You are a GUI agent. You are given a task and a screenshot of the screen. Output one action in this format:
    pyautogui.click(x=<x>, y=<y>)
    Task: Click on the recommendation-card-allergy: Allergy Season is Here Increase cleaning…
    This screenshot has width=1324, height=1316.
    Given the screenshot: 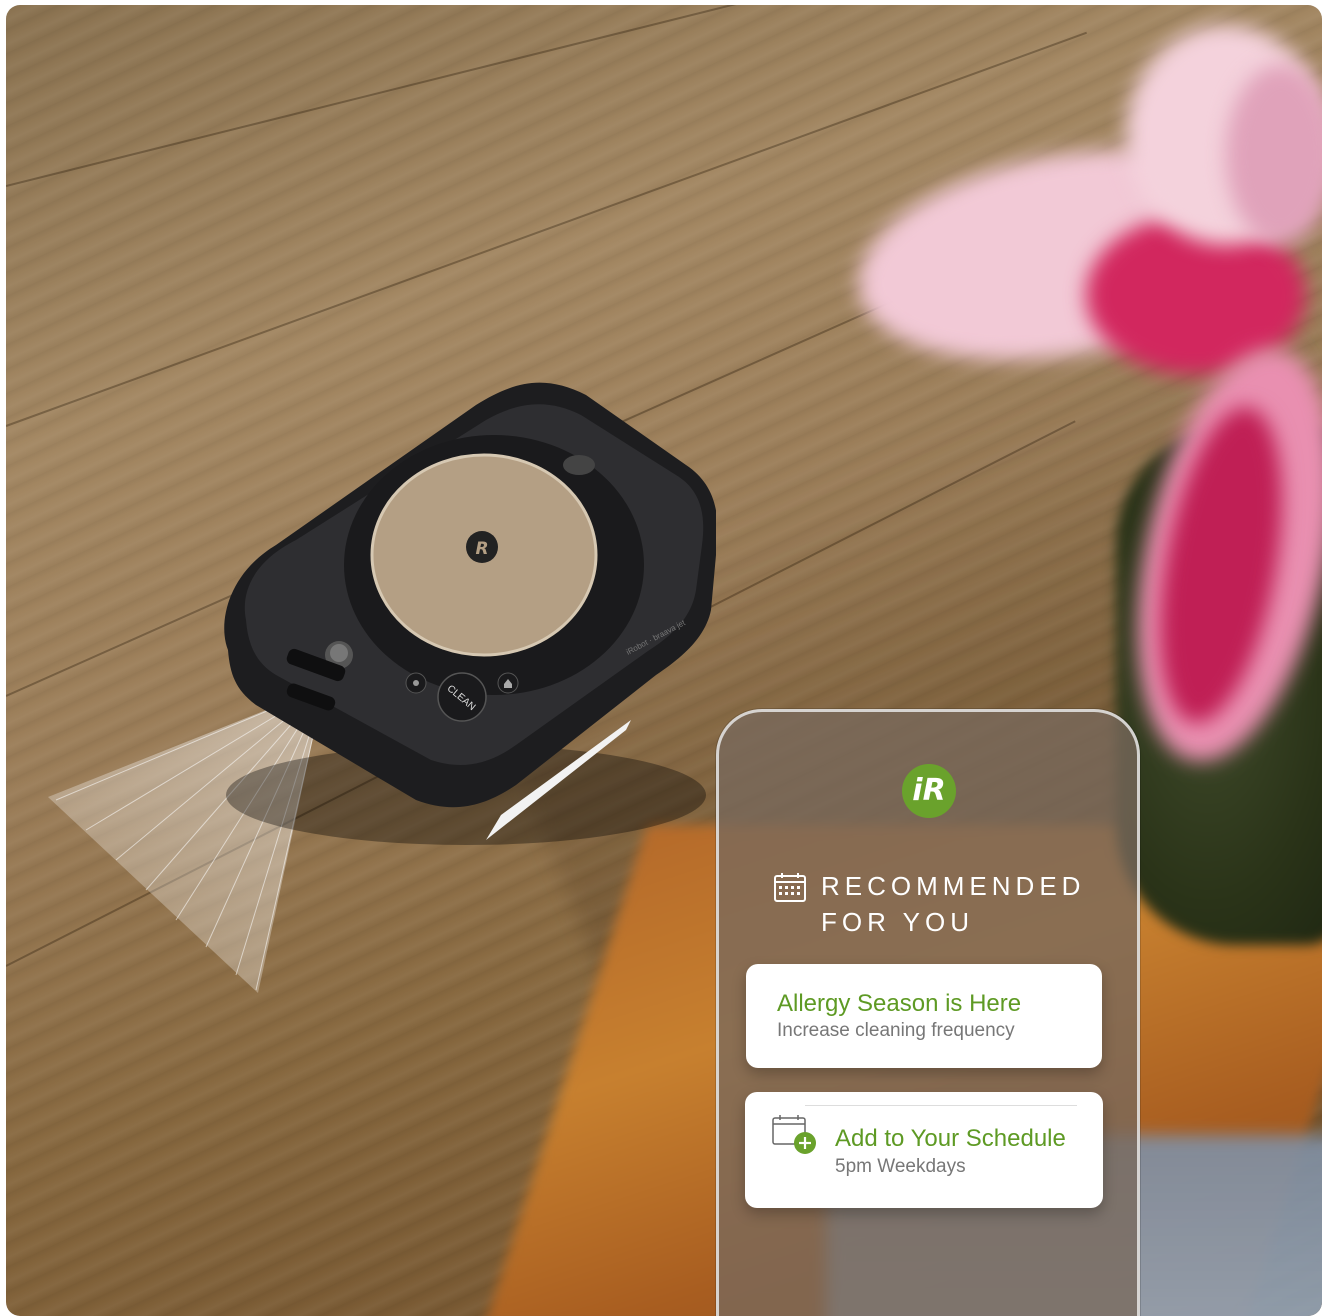 What is the action you would take?
    pyautogui.click(x=924, y=1016)
    